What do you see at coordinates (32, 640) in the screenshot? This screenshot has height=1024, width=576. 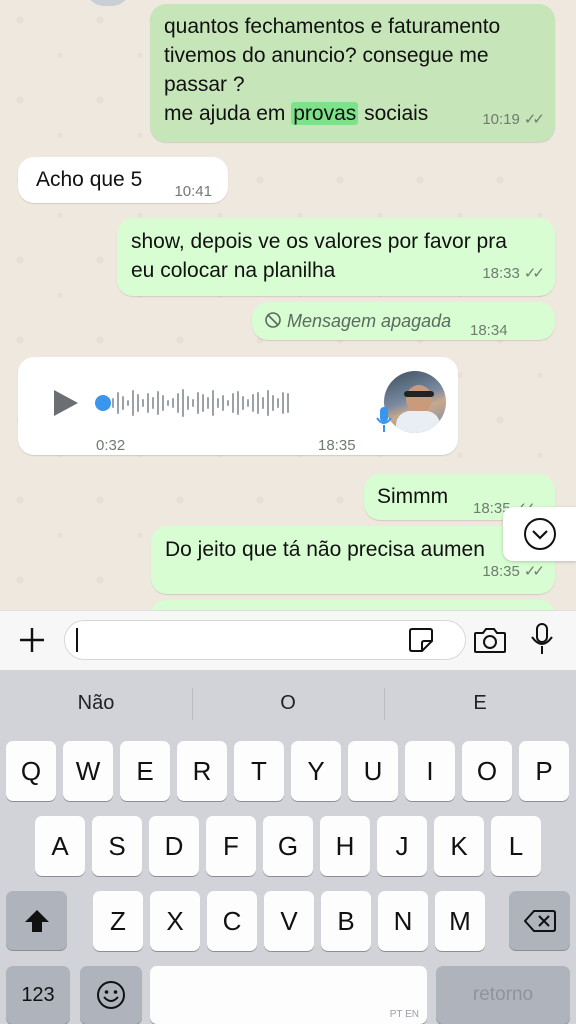 I see `plus-icon` at bounding box center [32, 640].